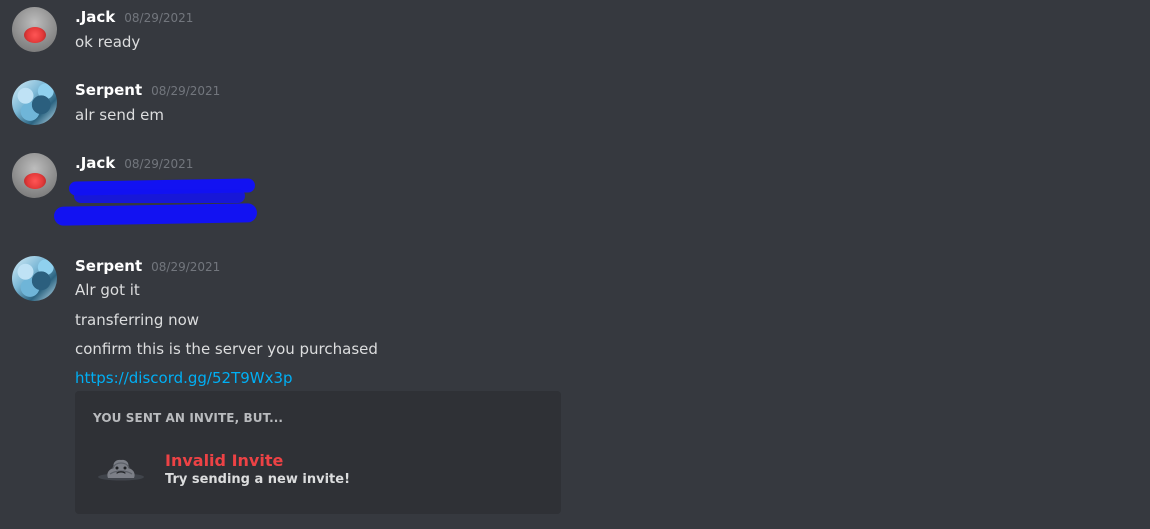 The width and height of the screenshot is (1150, 529). I want to click on sad-poop-icon, so click(121, 470).